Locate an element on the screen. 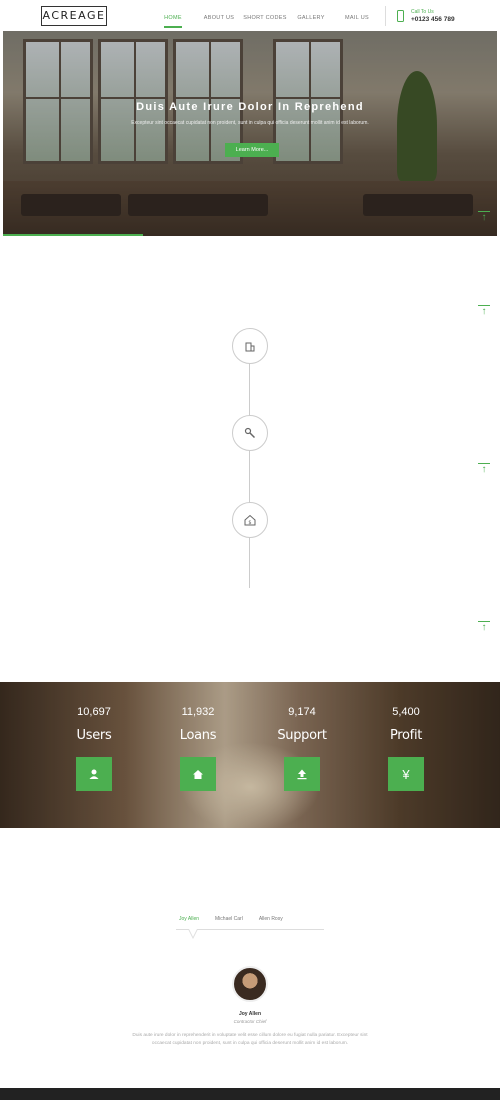 This screenshot has width=500, height=1100. nav-gallery: GALLERY is located at coordinates (311, 18).